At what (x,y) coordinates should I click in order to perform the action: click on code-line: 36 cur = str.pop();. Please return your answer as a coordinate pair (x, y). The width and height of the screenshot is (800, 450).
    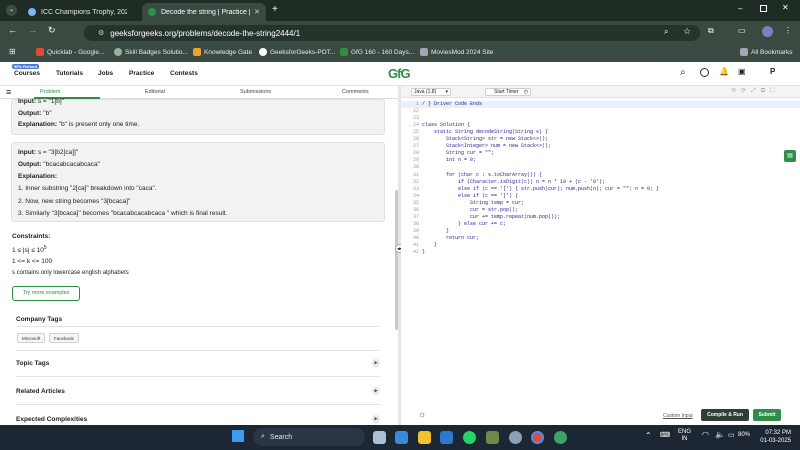
    Looking at the image, I should click on (600, 210).